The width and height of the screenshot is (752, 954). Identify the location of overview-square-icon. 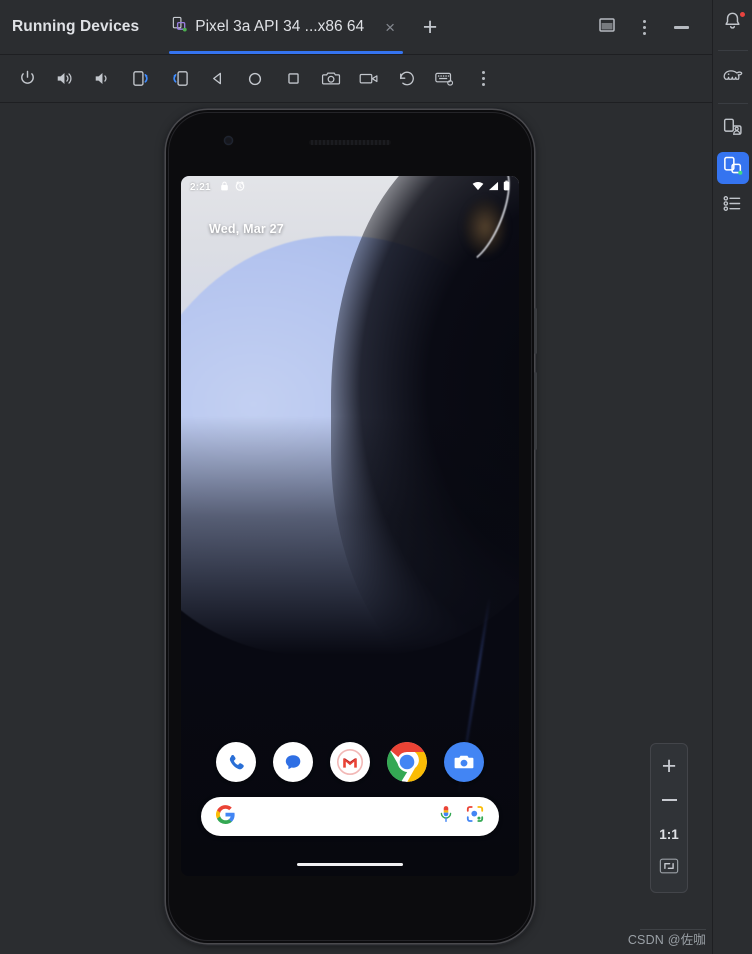
(293, 78).